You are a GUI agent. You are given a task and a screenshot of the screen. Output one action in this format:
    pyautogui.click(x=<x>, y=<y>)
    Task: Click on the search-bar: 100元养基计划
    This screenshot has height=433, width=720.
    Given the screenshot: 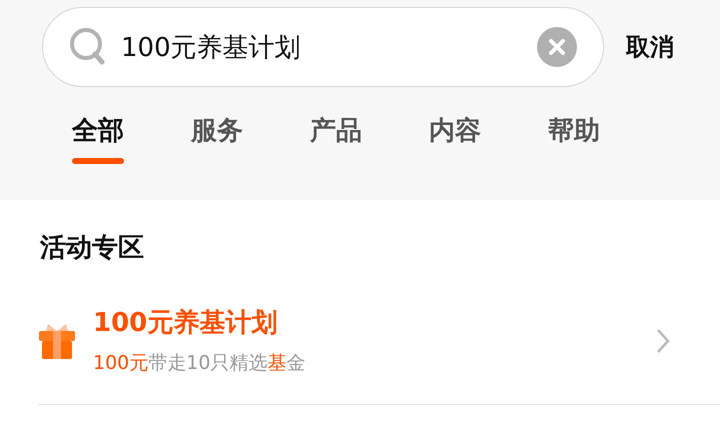 What is the action you would take?
    pyautogui.click(x=323, y=47)
    